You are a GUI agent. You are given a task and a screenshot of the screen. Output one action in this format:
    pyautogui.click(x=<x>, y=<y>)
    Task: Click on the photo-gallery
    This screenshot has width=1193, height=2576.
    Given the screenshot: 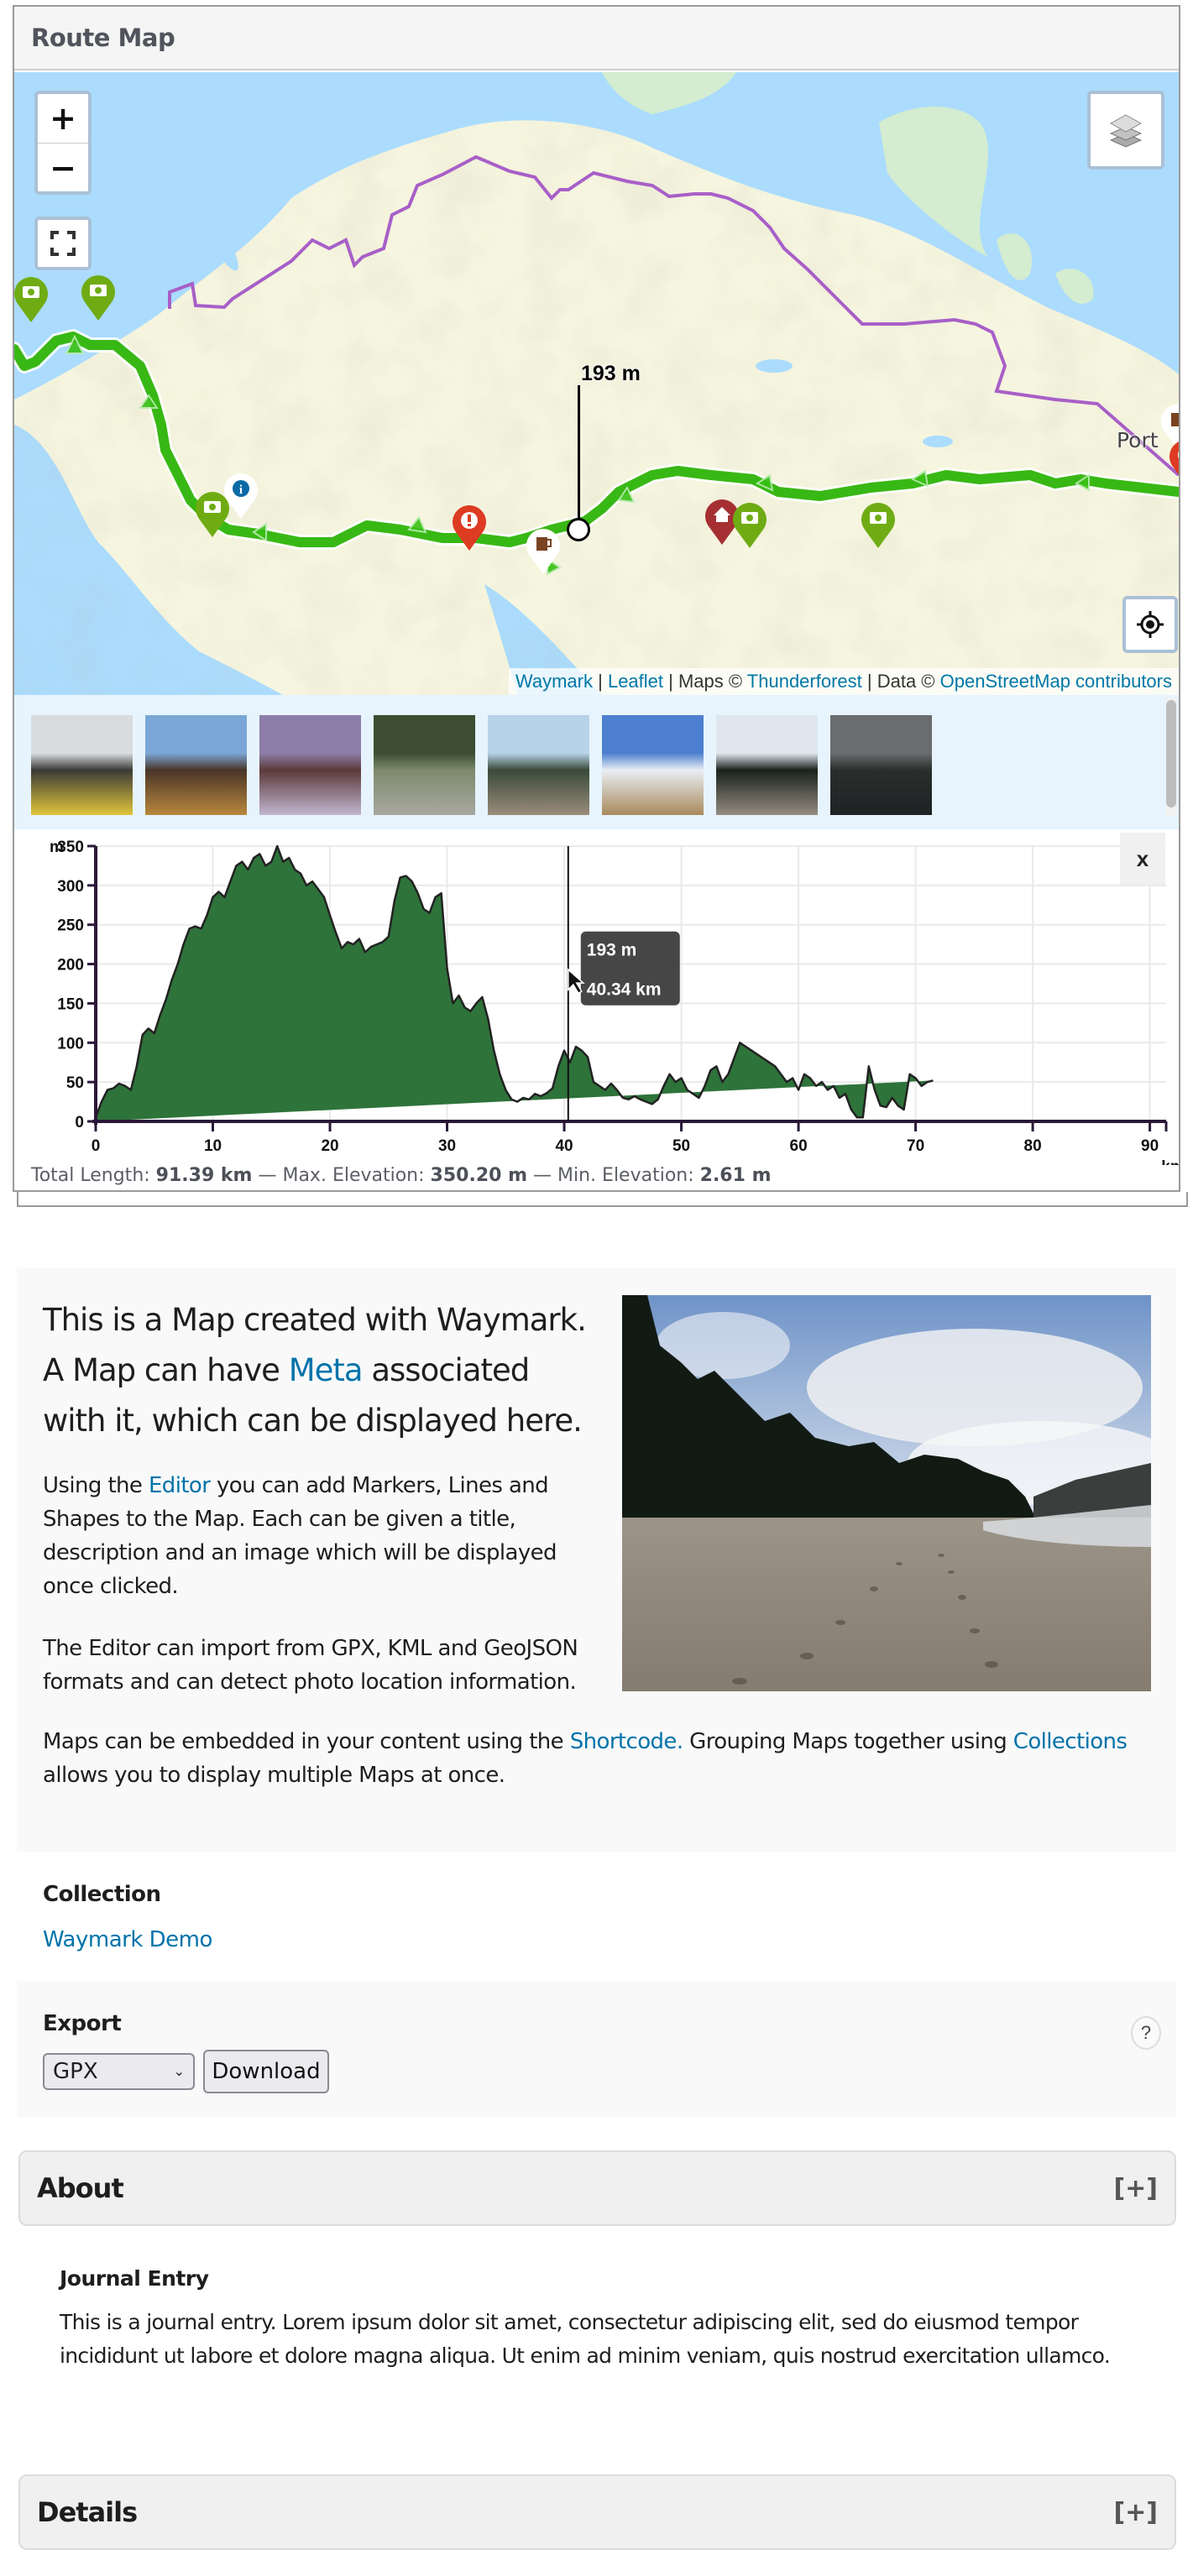 What is the action you would take?
    pyautogui.click(x=596, y=762)
    